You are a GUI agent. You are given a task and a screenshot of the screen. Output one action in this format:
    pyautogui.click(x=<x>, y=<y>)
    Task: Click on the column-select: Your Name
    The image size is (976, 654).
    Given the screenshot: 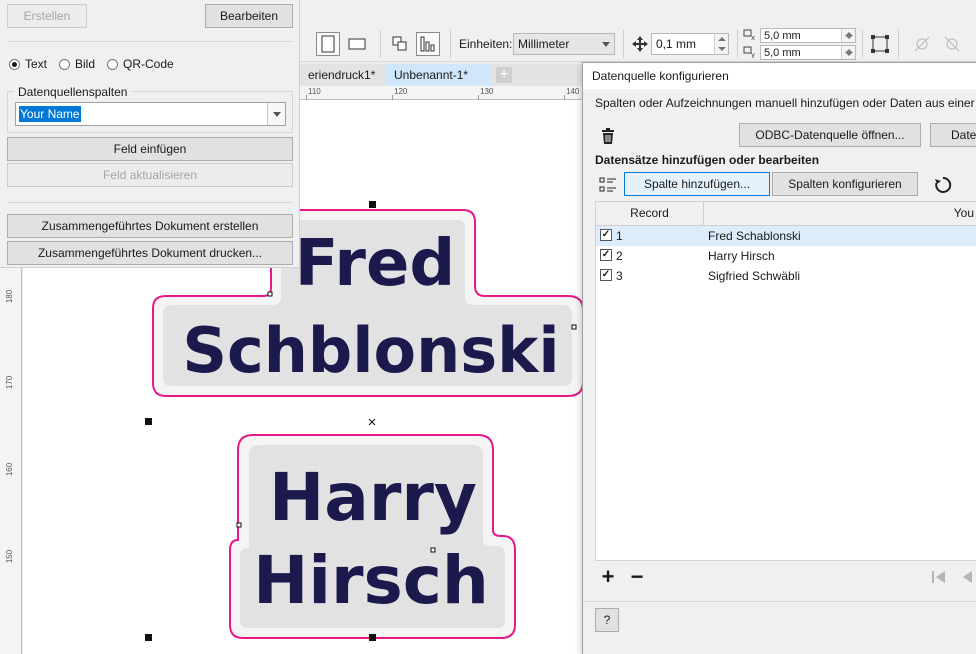 What is the action you would take?
    pyautogui.click(x=150, y=114)
    